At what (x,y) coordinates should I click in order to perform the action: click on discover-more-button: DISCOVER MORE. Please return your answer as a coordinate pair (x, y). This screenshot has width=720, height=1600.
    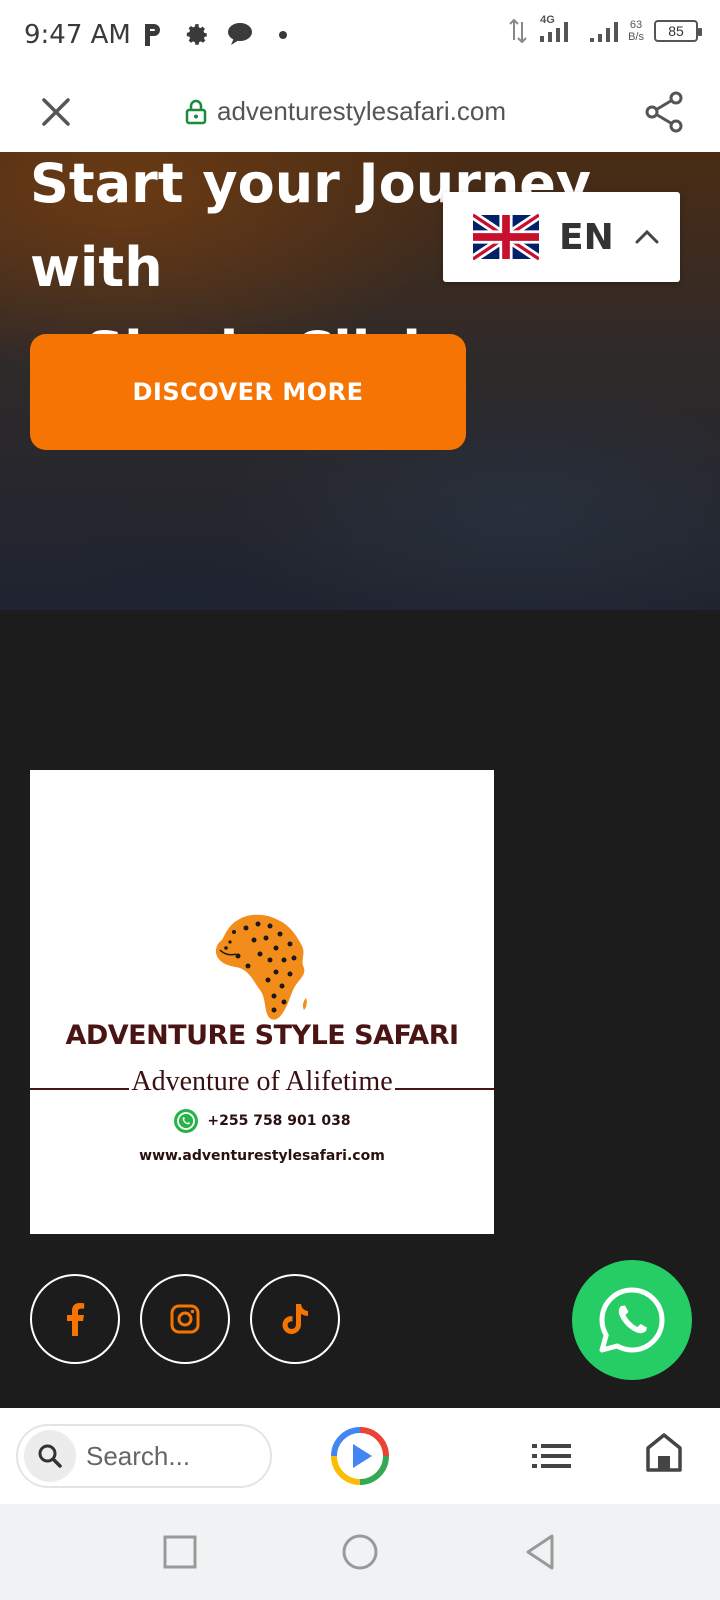
    Looking at the image, I should click on (248, 392).